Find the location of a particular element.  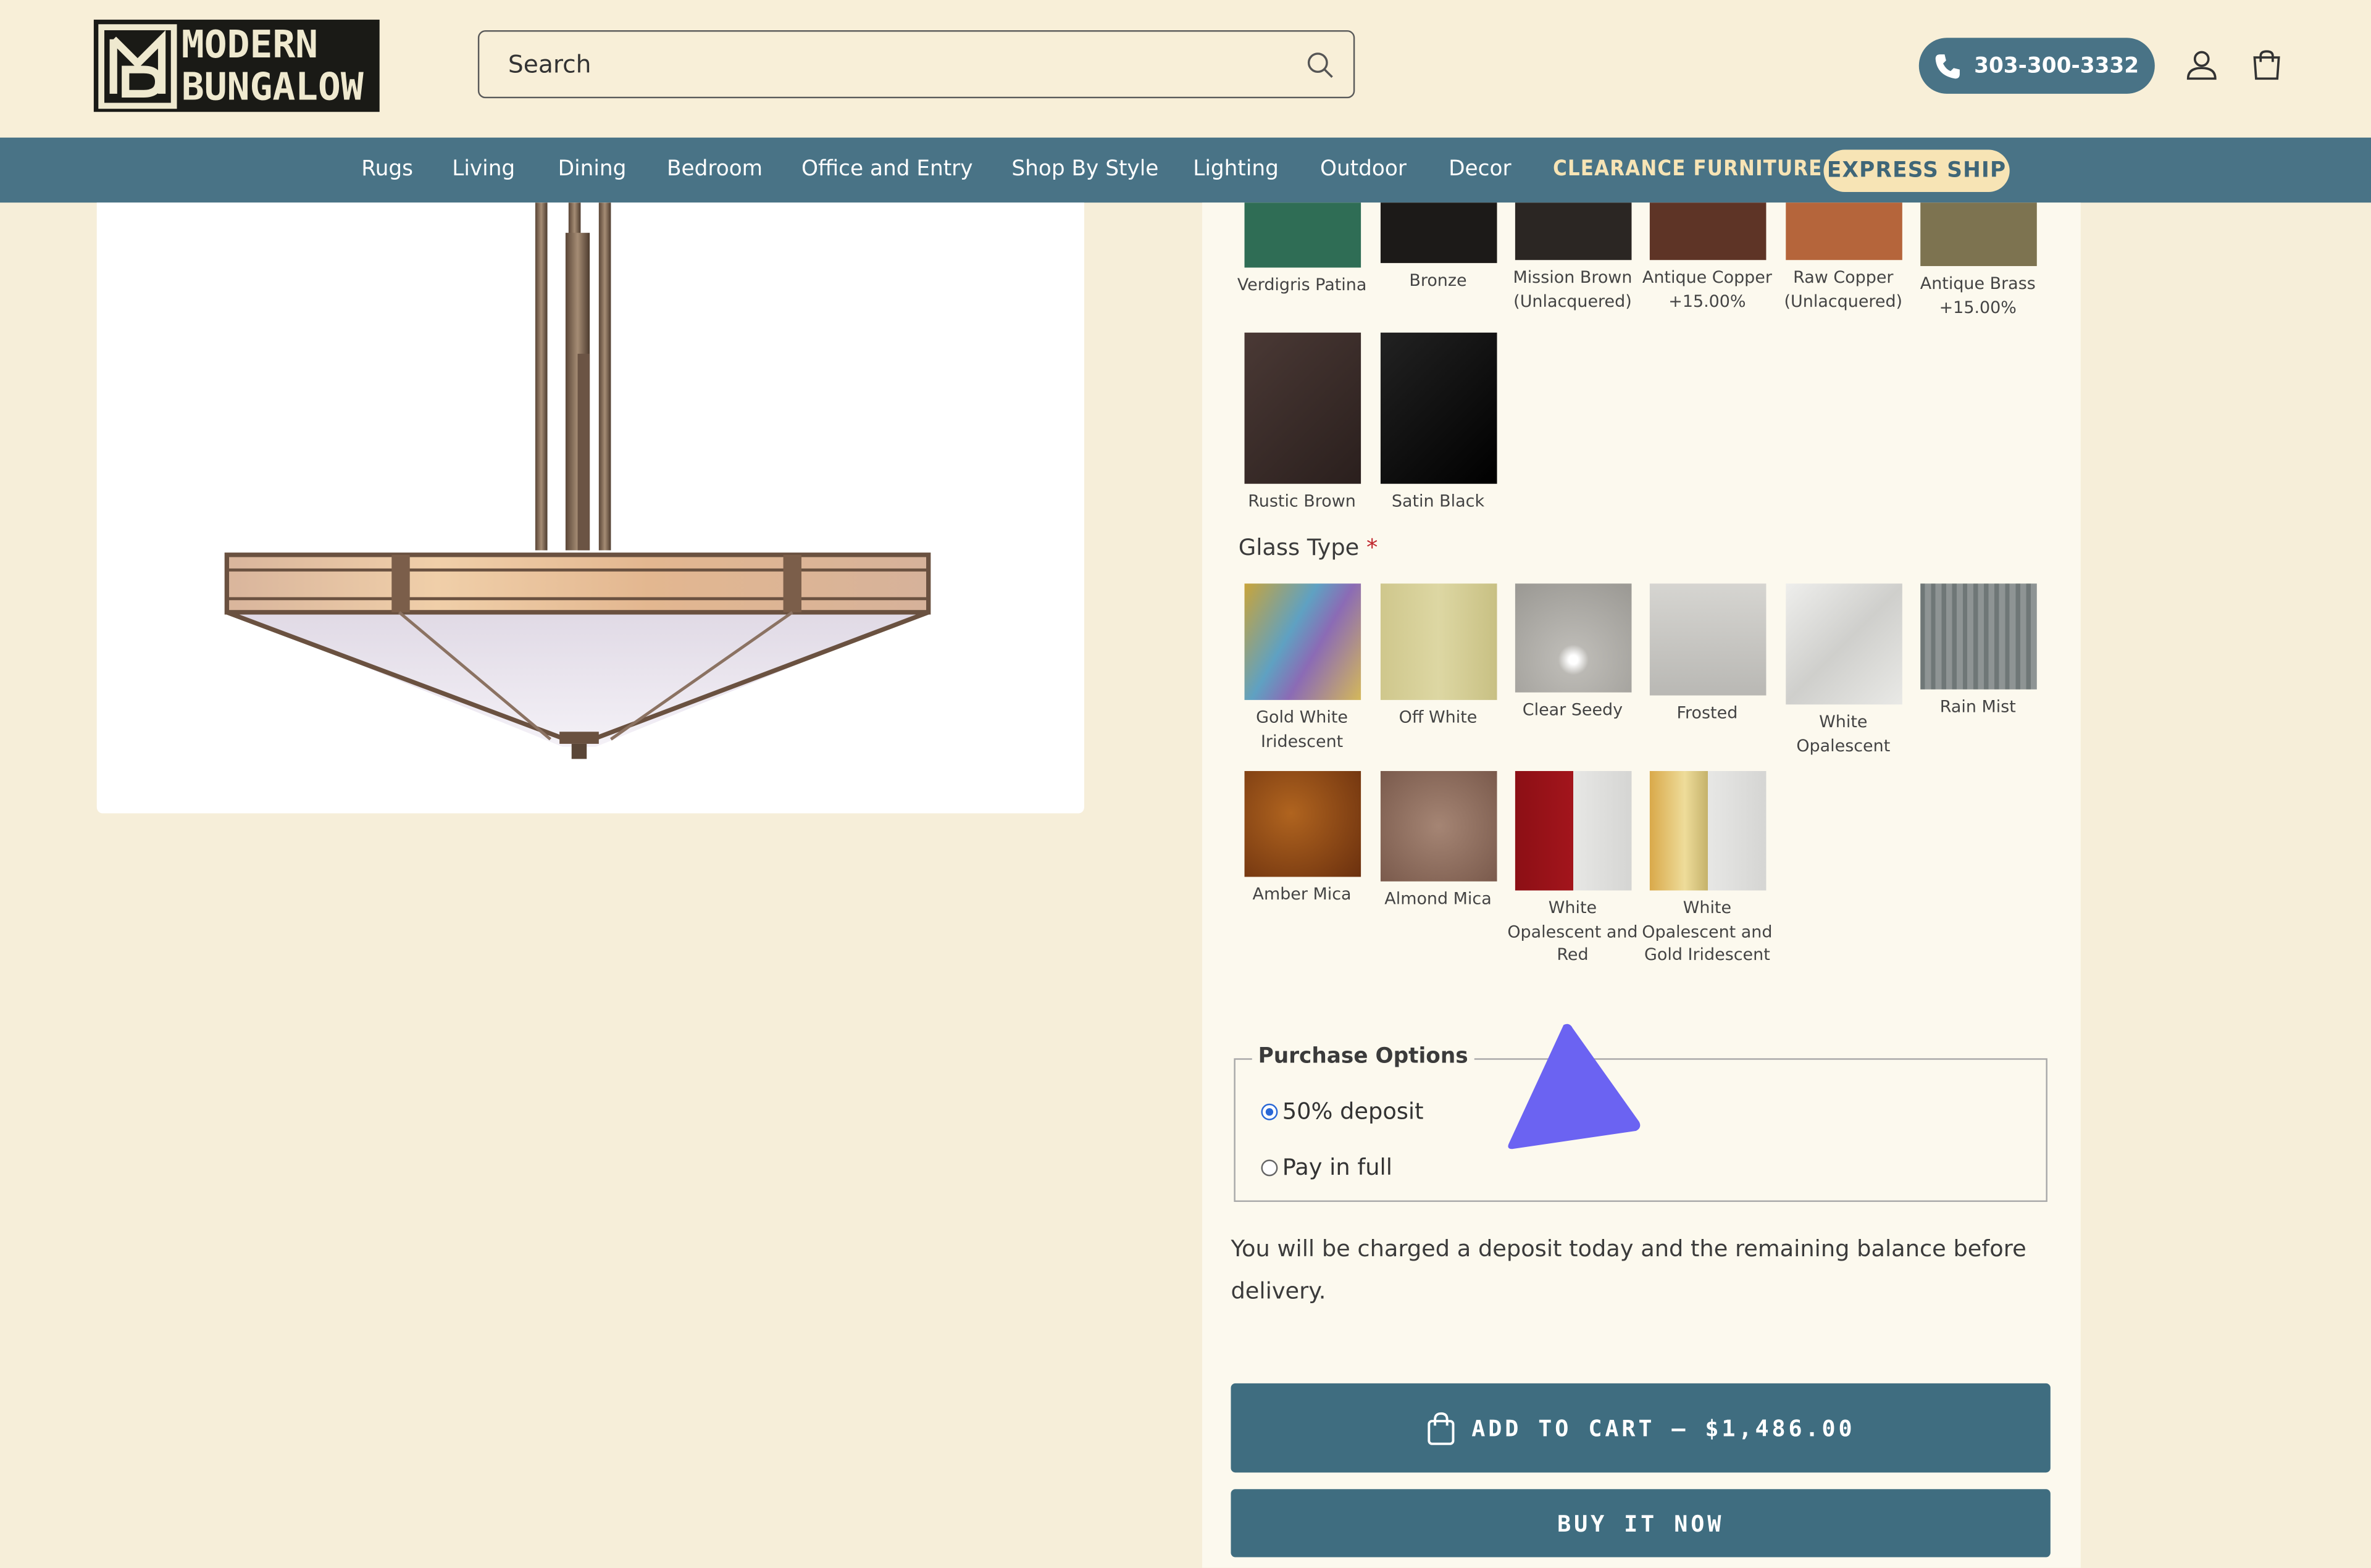

glass-swatch-label: White Opalescent and Red is located at coordinates (1572, 931).